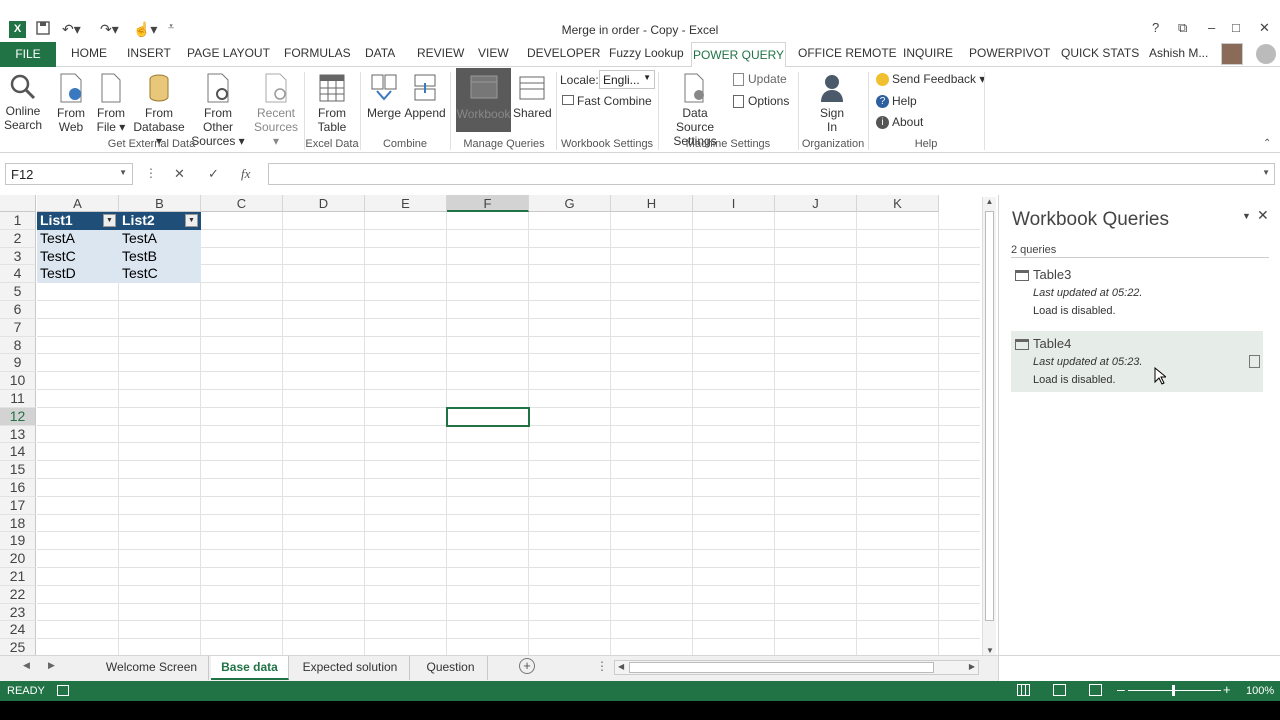 Image resolution: width=1280 pixels, height=720 pixels. Describe the element at coordinates (18, 327) in the screenshot. I see `row-header-7: 7` at that location.